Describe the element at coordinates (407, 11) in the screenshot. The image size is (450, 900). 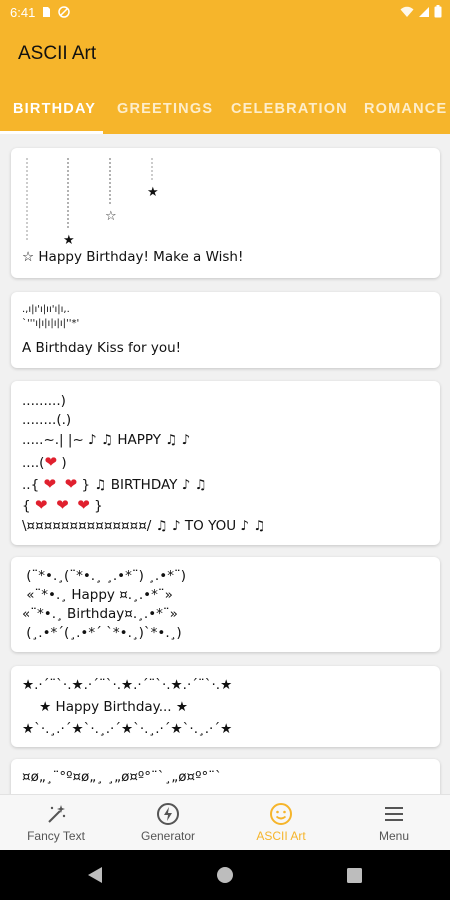
I see `wifi-icon` at that location.